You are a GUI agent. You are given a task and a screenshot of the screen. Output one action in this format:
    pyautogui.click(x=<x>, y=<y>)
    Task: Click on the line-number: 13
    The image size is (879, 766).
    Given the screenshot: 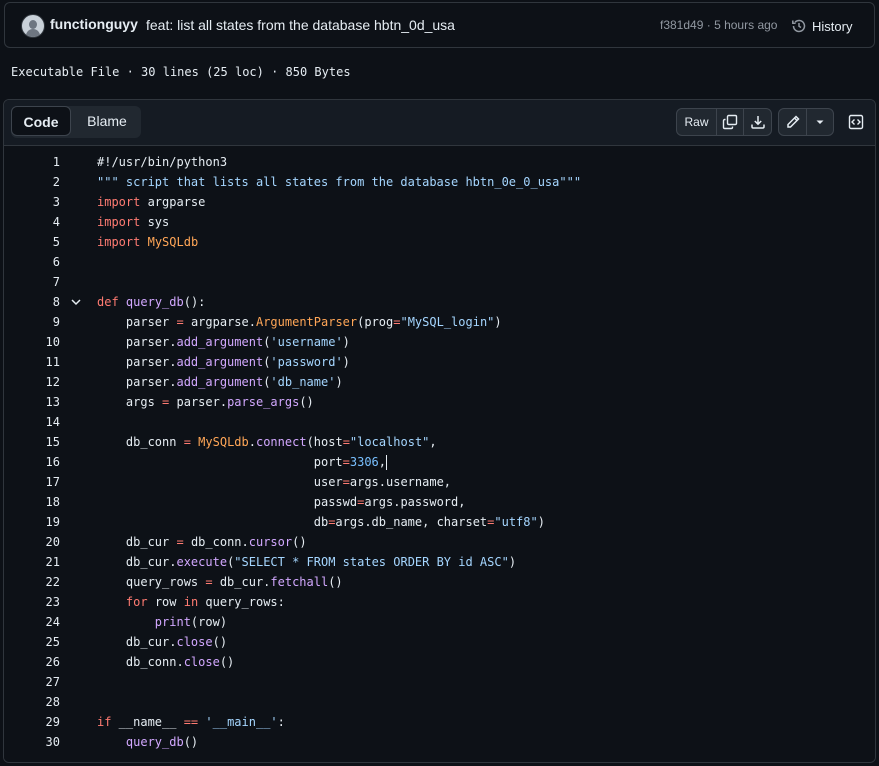 What is the action you would take?
    pyautogui.click(x=32, y=402)
    